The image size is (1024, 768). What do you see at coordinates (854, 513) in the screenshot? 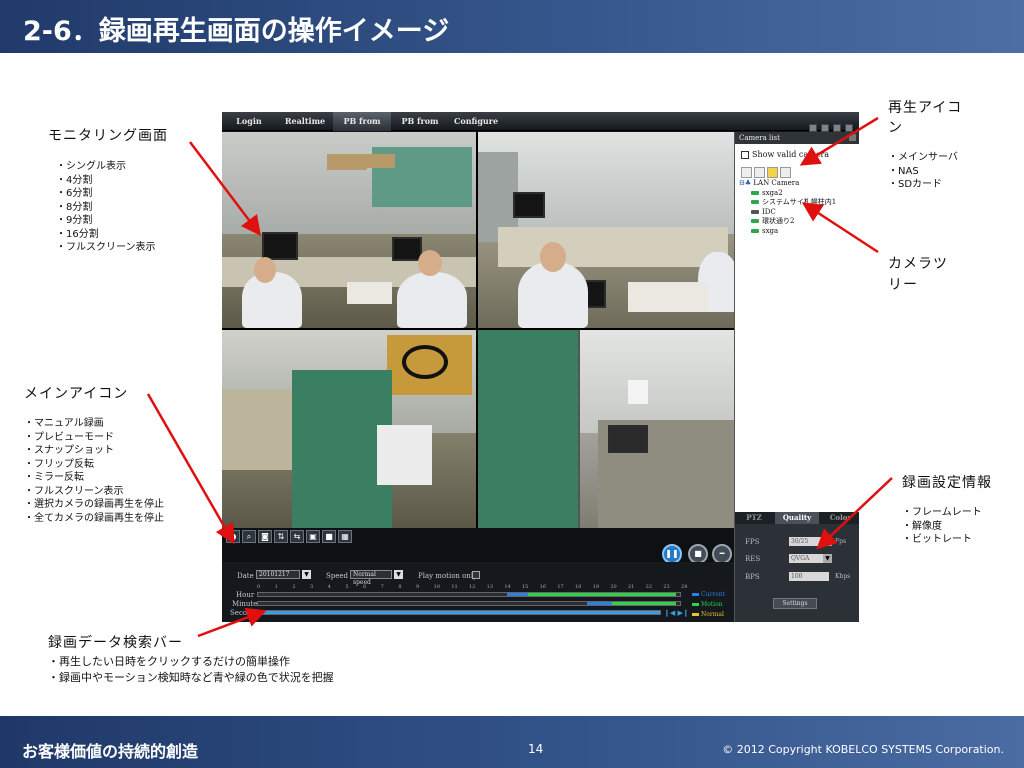
I see `arrow-rec-settings` at bounding box center [854, 513].